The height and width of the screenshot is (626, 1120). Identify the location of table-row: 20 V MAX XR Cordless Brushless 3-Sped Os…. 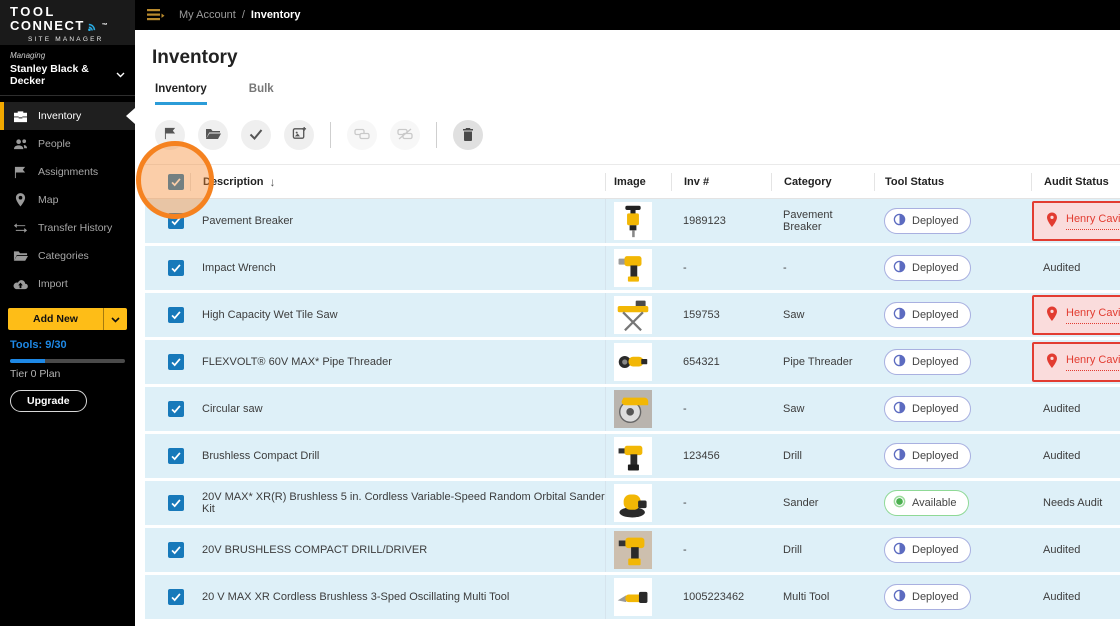
(632, 598).